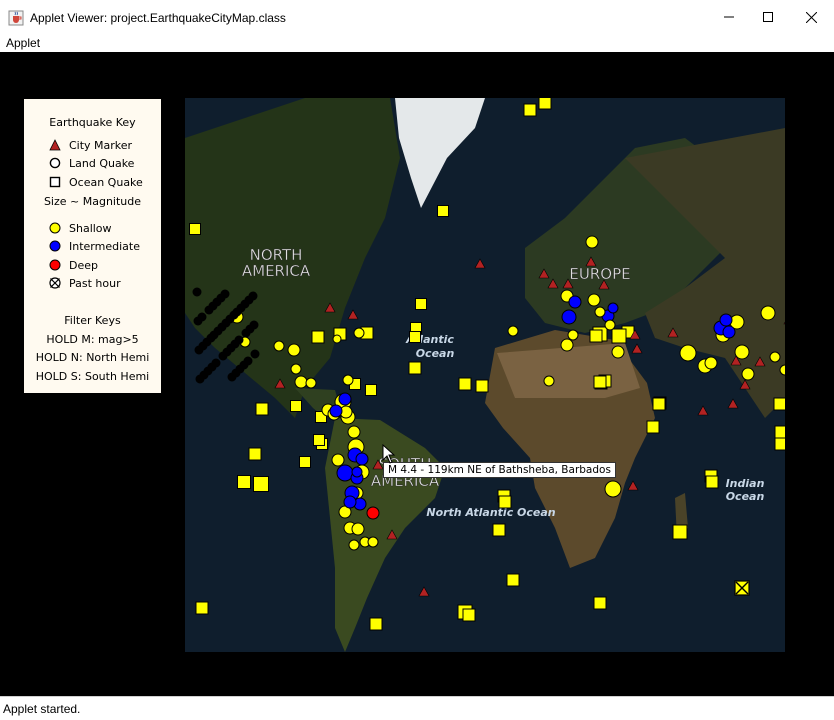 The width and height of the screenshot is (834, 720). Describe the element at coordinates (499, 470) in the screenshot. I see `quake-tooltip: M 4.4 - 119km NE of Bathsheba, Barbados` at that location.